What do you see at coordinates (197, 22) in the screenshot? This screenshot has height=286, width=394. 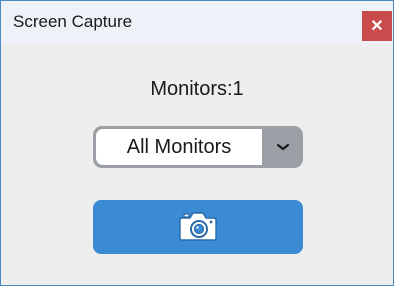 I see `title-bar: Screen Capture ✕` at bounding box center [197, 22].